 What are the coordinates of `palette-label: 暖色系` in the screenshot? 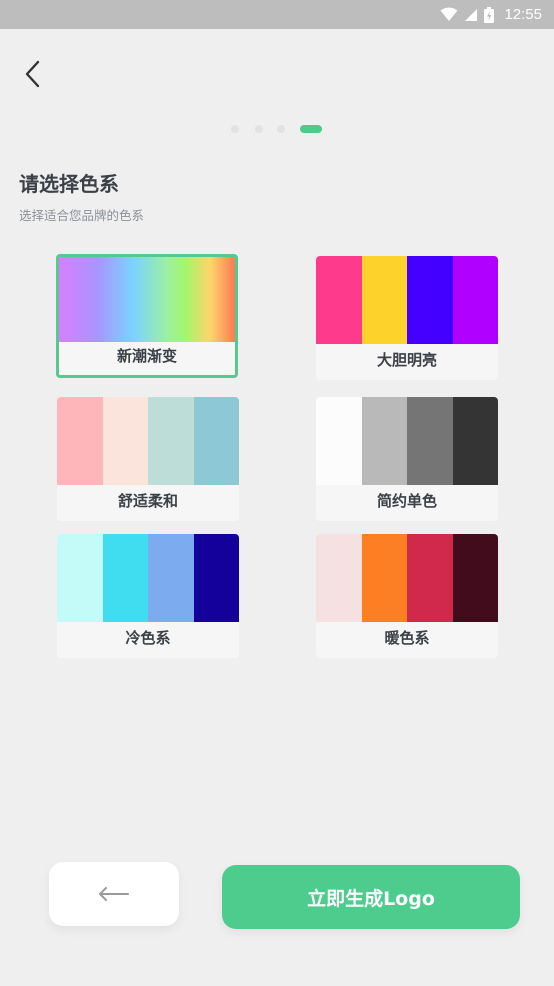 It's located at (407, 638).